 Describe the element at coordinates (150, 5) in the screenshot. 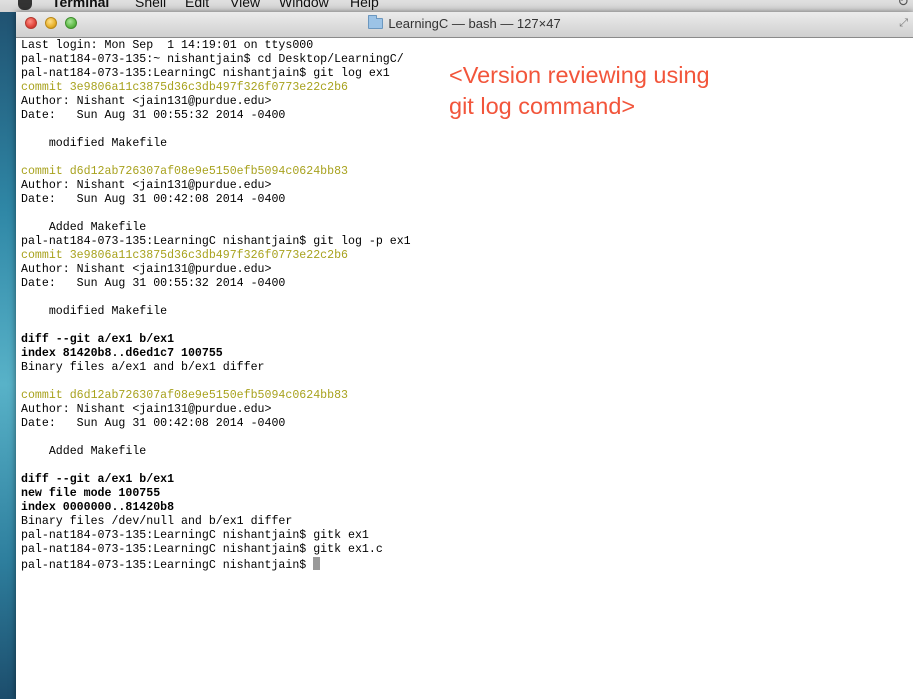

I see `menu-shell: Shell` at that location.